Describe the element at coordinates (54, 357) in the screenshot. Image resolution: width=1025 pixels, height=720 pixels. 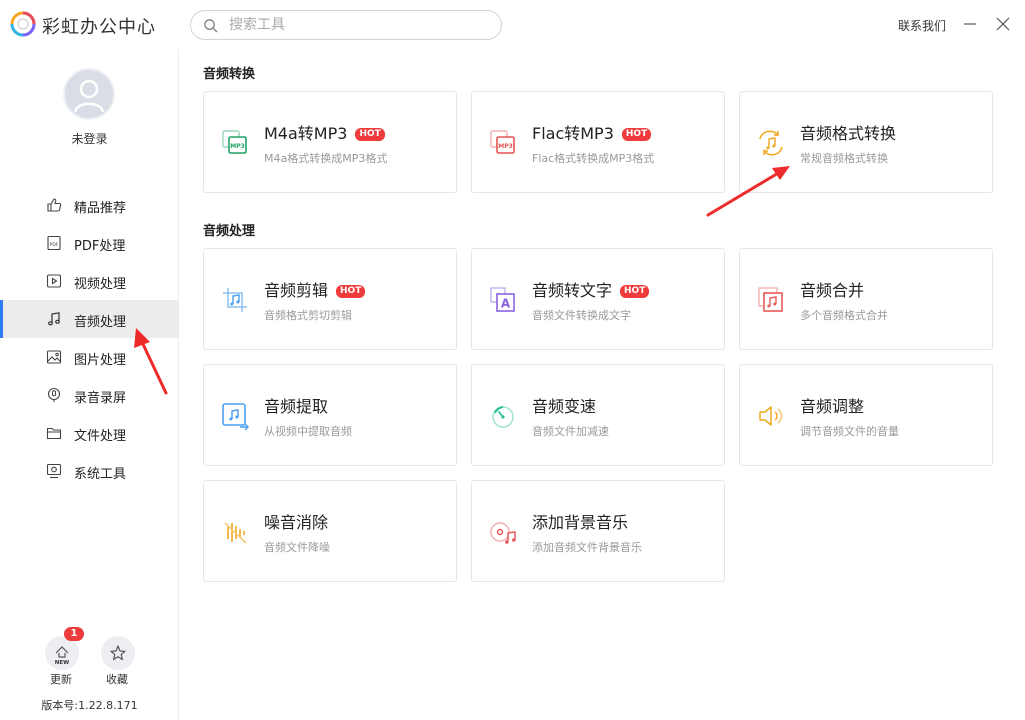
I see `image-icon` at that location.